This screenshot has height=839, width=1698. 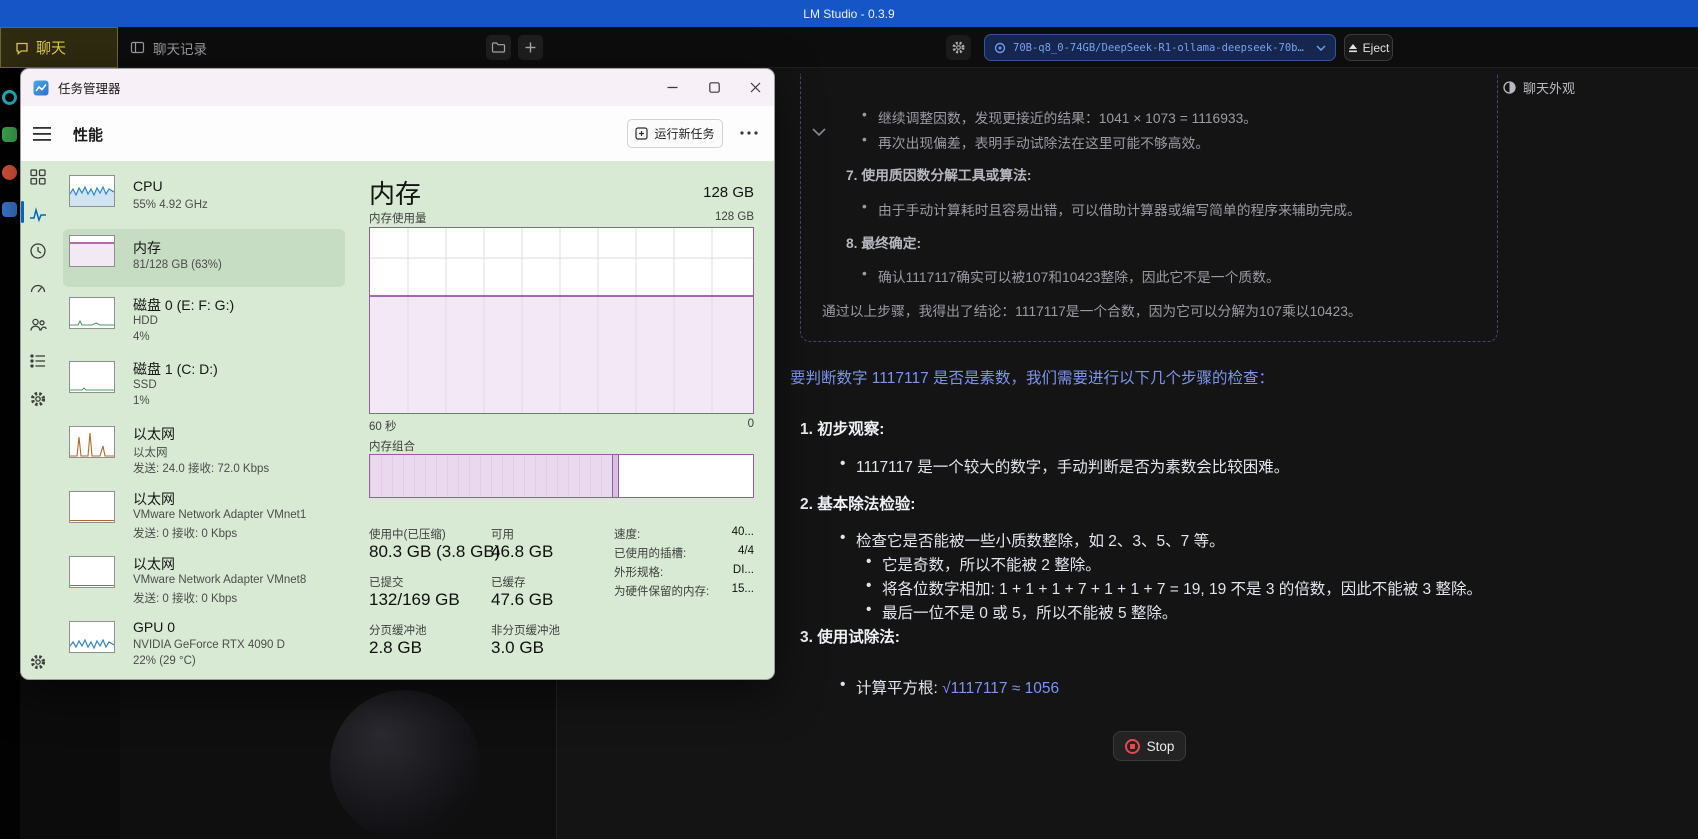 What do you see at coordinates (386, 583) in the screenshot?
I see `stat-label: 已提交` at bounding box center [386, 583].